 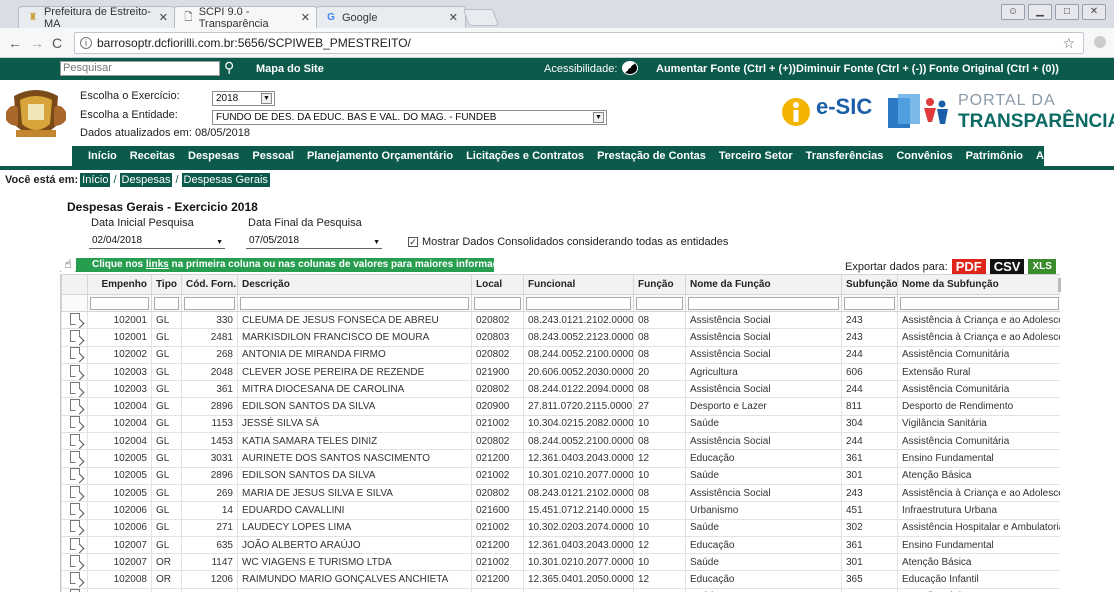 I want to click on new-tab-button, so click(x=481, y=17).